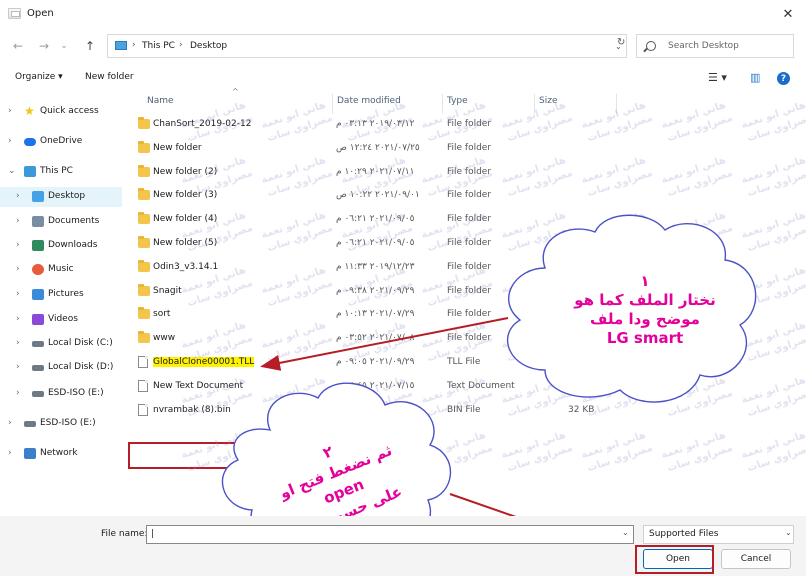 Image resolution: width=806 pixels, height=576 pixels. What do you see at coordinates (625, 532) in the screenshot?
I see `file-name-dropdown-icon: ⌄` at bounding box center [625, 532].